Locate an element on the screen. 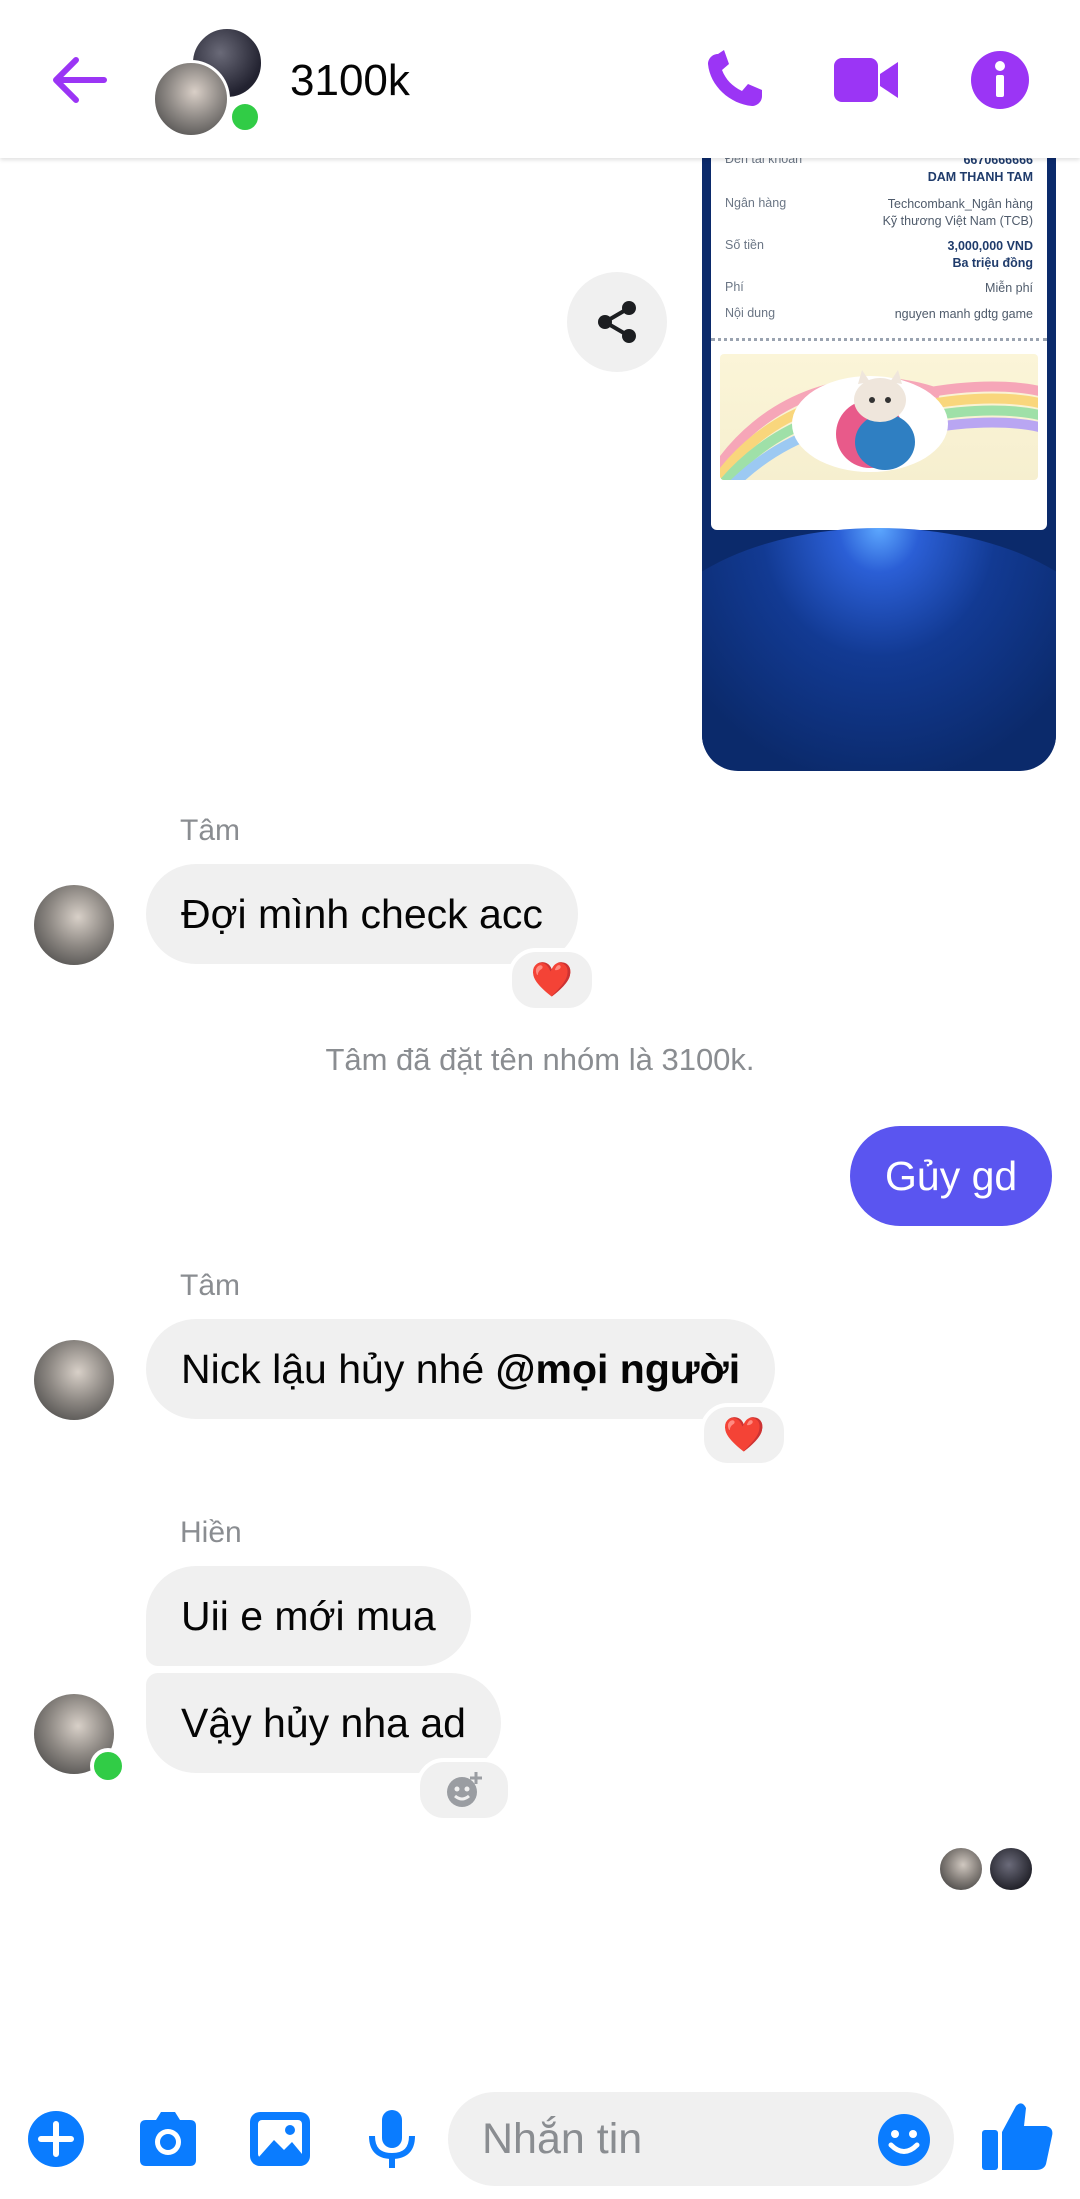  message-input: Nhắn tin is located at coordinates (701, 2139).